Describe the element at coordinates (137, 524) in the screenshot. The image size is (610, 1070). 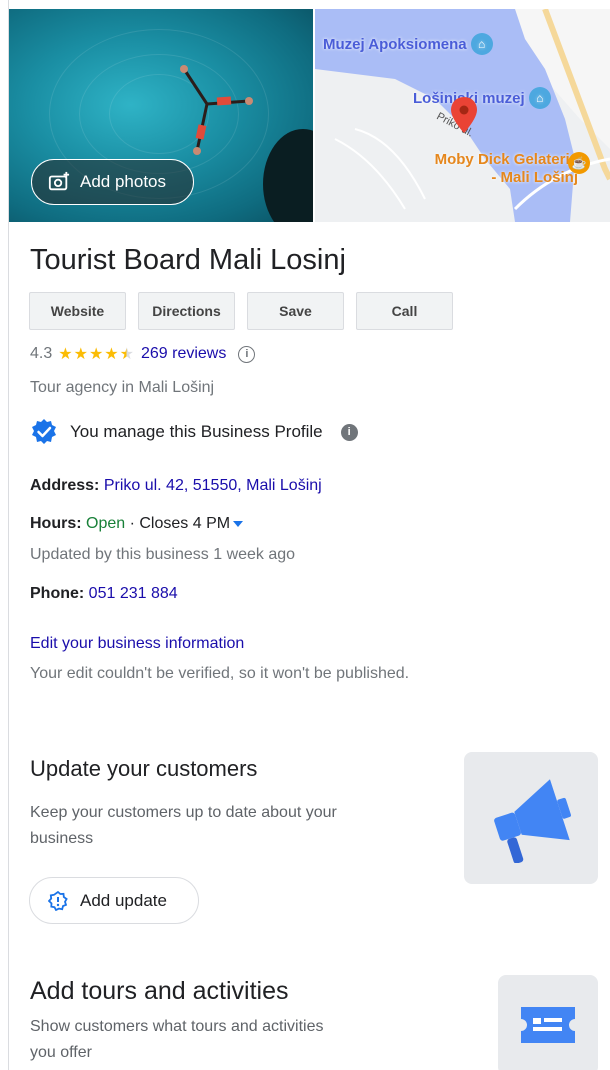
I see `hours-row: Hours: Open · Closes 4 PM` at that location.